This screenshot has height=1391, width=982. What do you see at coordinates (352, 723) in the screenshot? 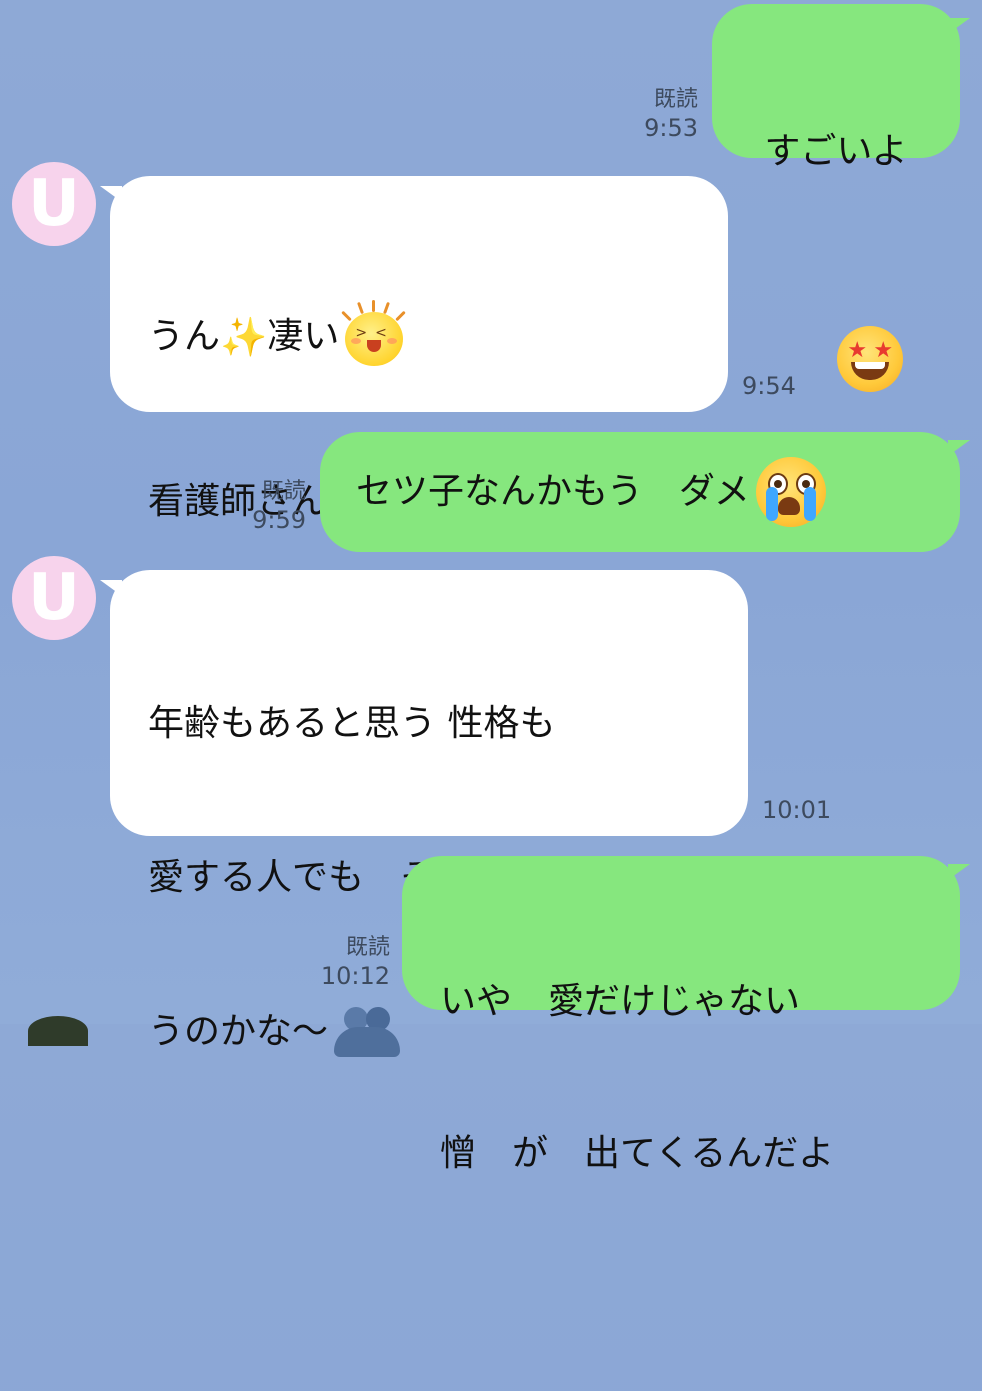
I see `message-text: 年齢もあると思う 性格も` at bounding box center [352, 723].